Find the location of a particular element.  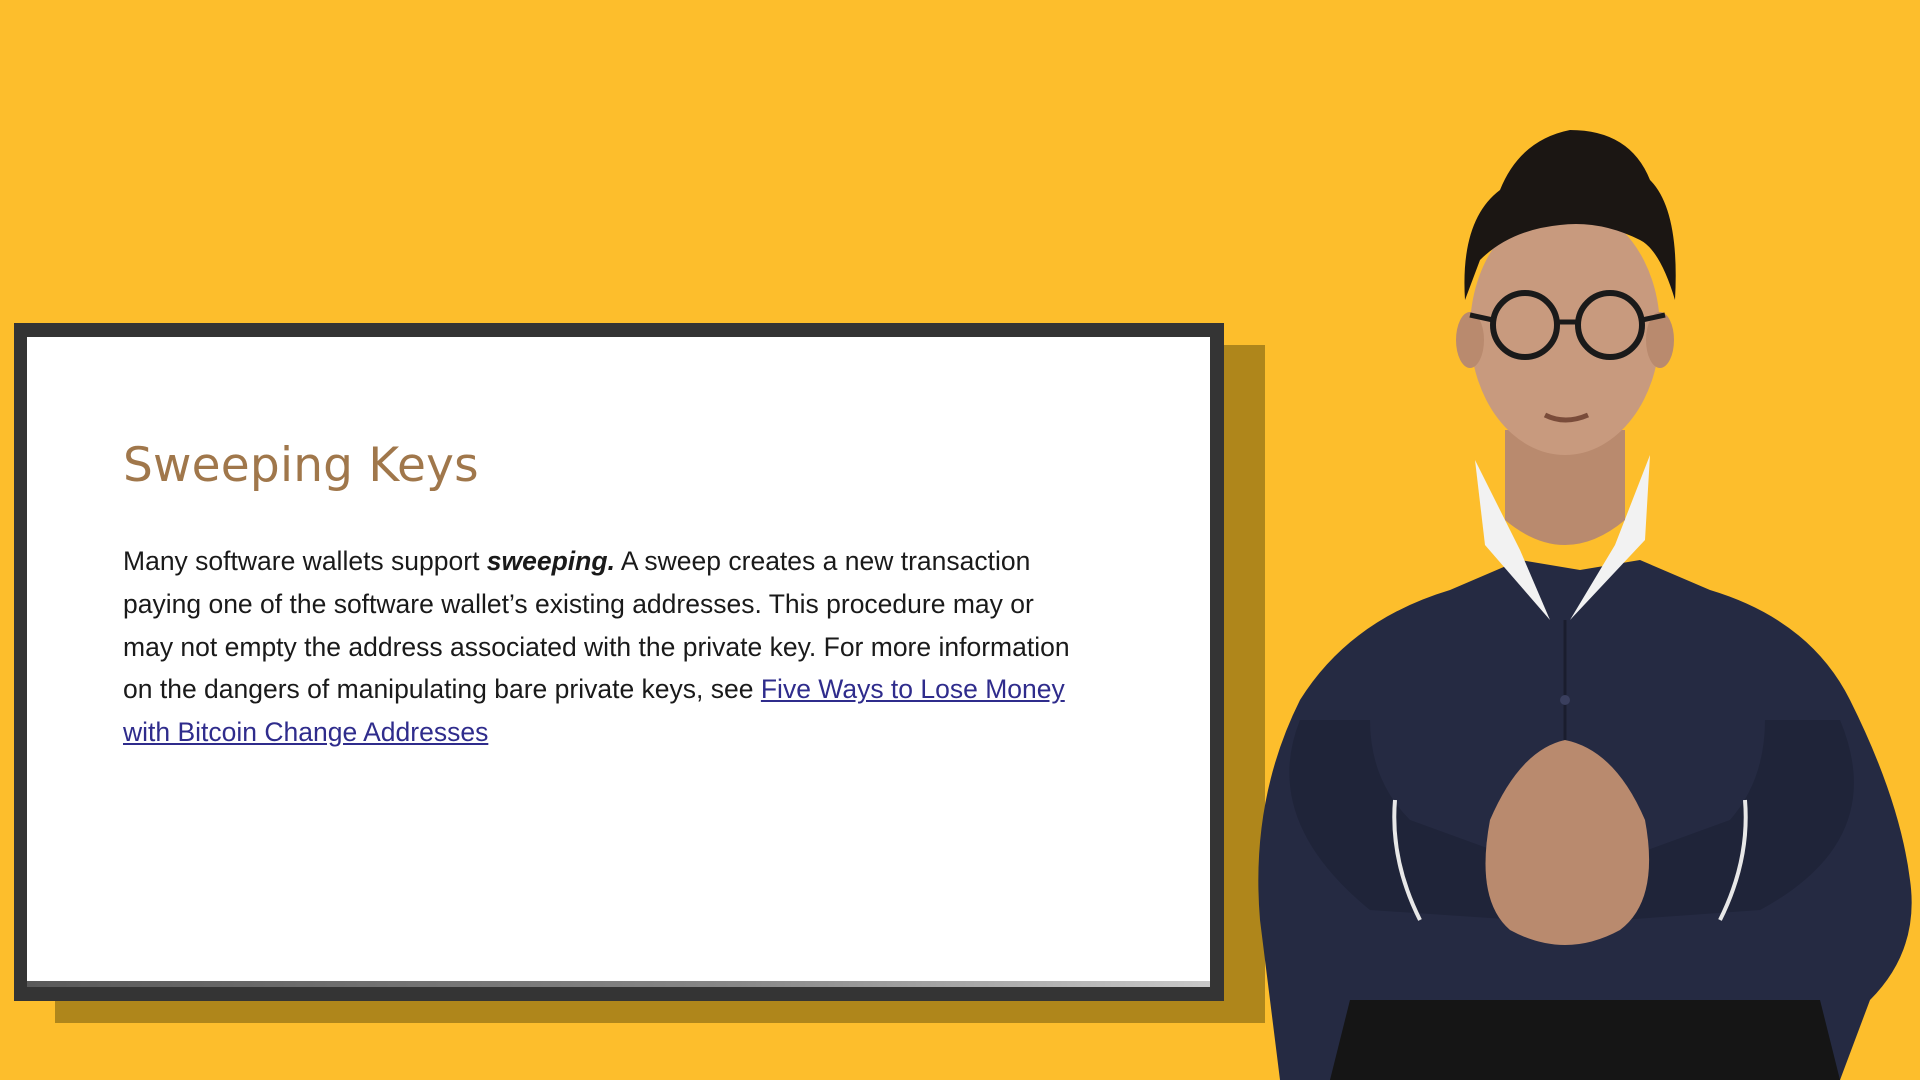

body-emphasis-punct: . is located at coordinates (611, 561).